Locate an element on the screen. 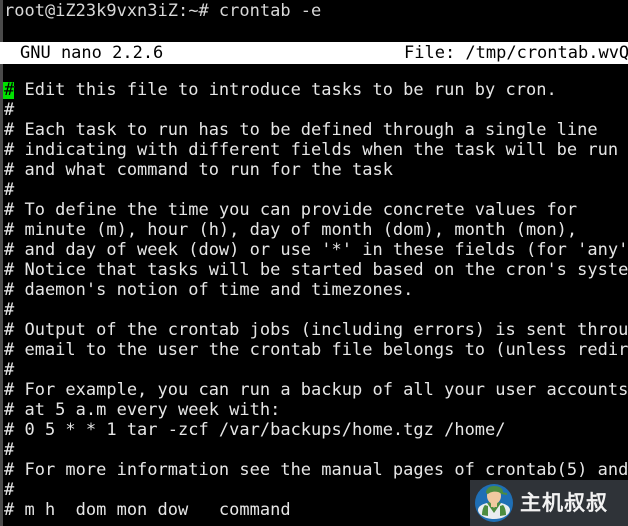 The image size is (628, 526). editor-line: # daemon's notion of time and timezones. is located at coordinates (209, 290).